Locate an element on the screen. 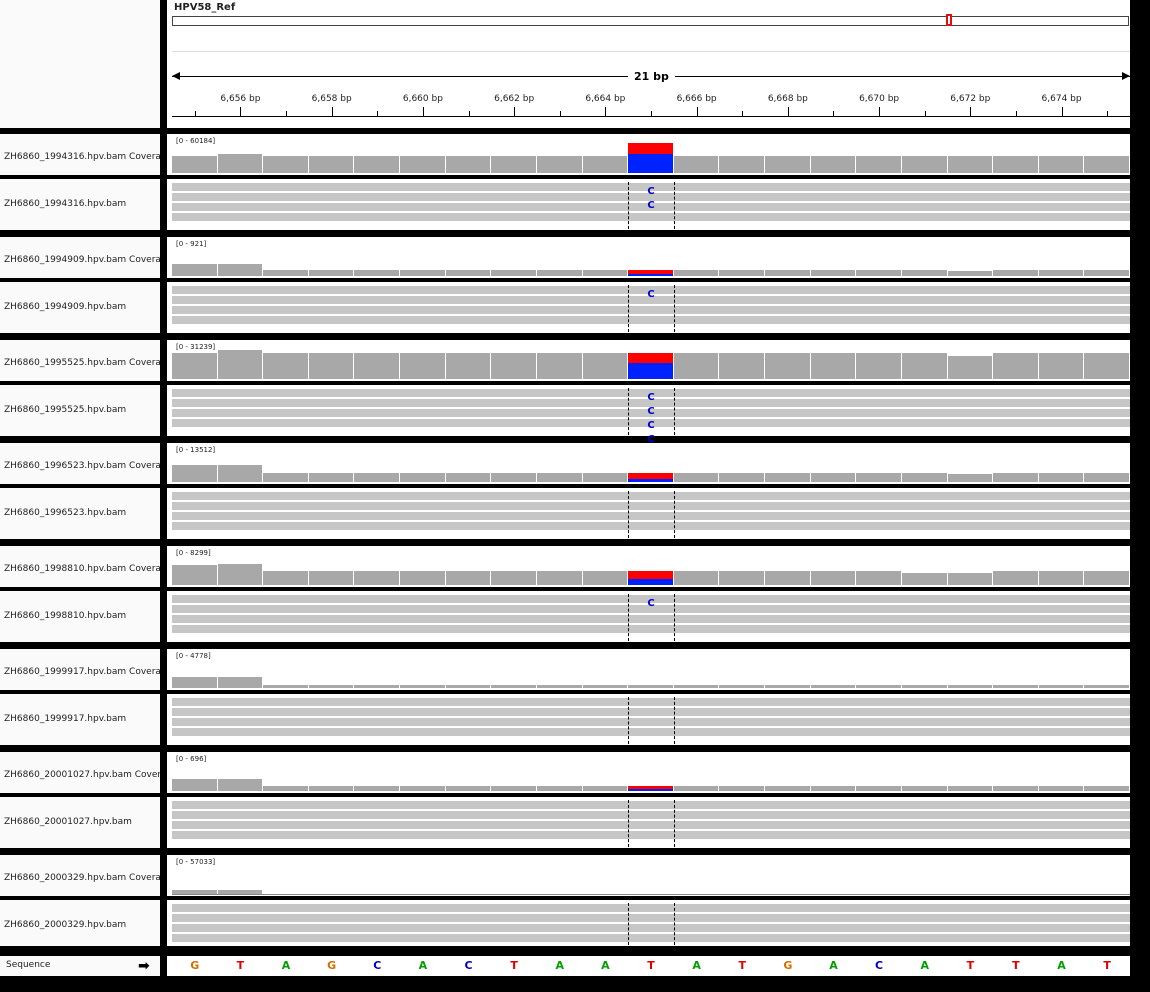 The image size is (1150, 992). chromosome-overview is located at coordinates (650, 21).